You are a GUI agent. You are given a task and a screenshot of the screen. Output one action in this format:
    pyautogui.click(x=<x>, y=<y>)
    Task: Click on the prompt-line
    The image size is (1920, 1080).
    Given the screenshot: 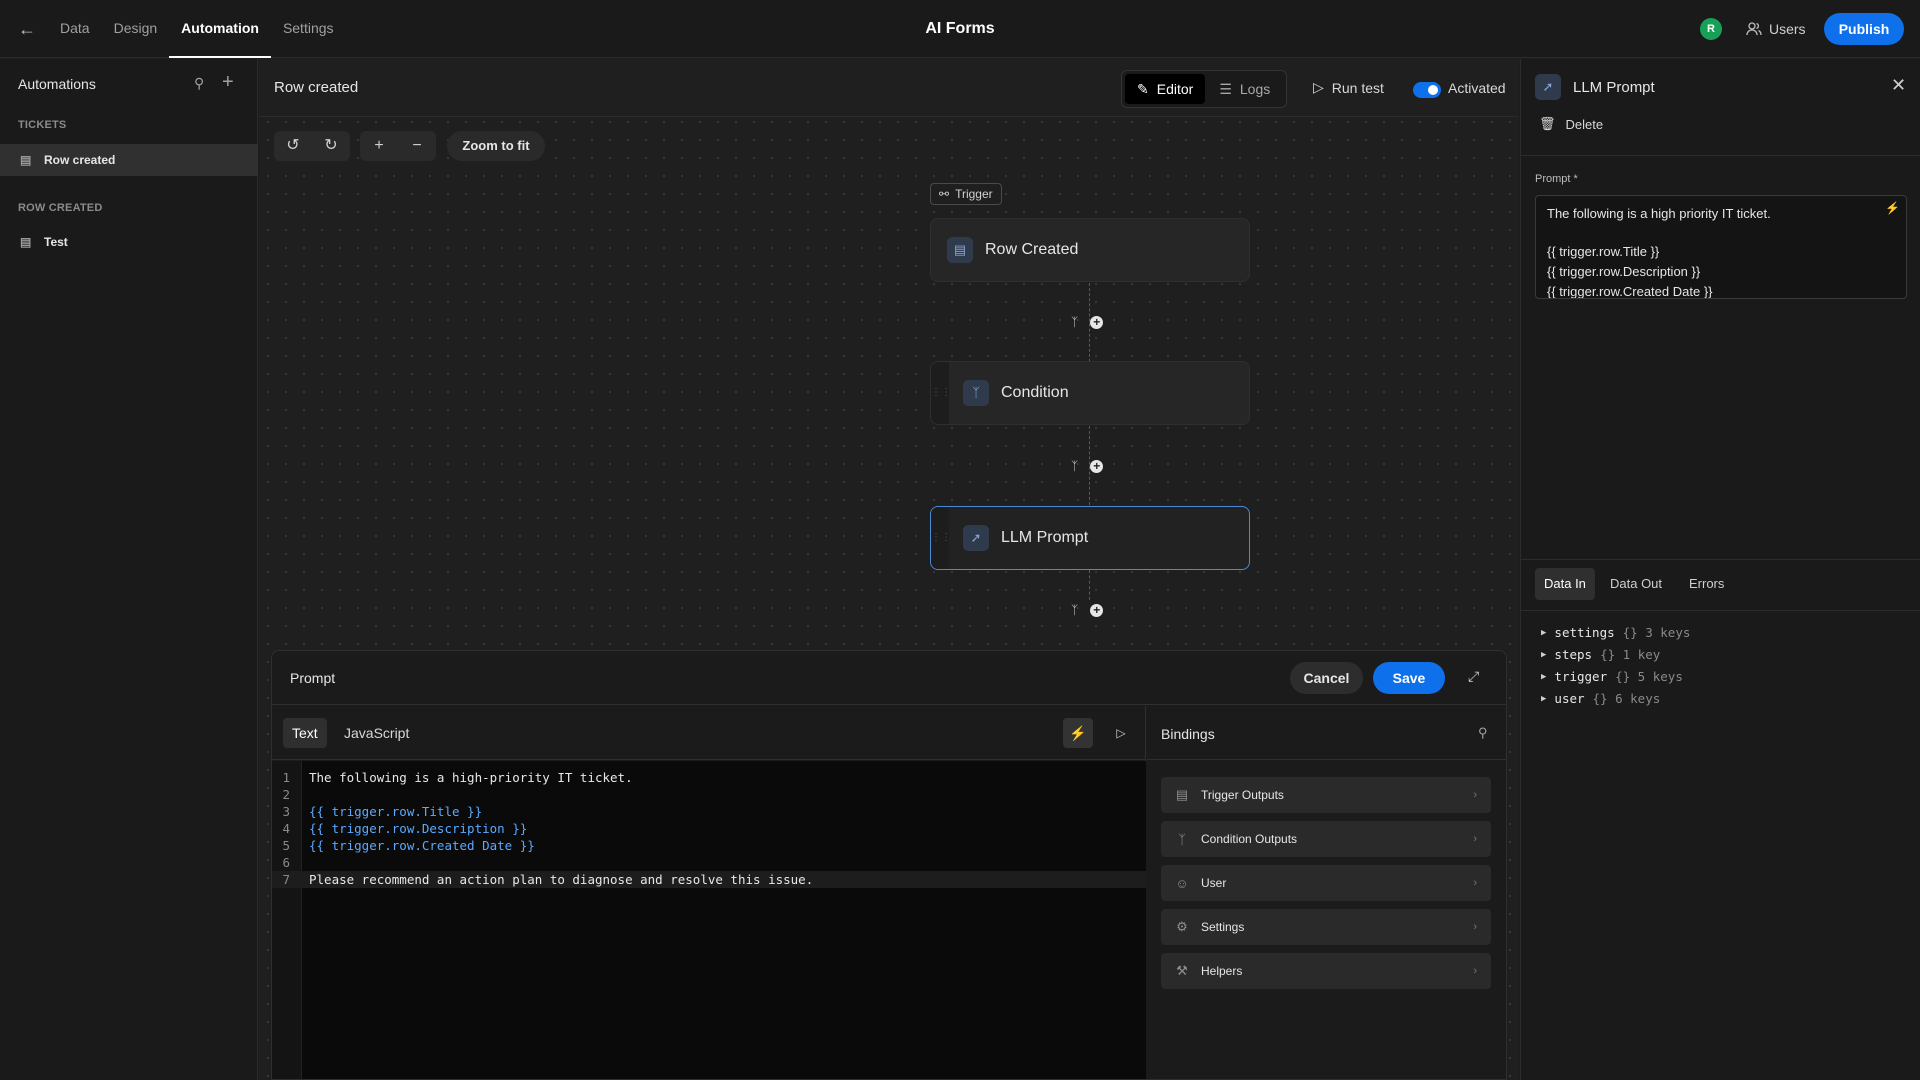 What is the action you would take?
    pyautogui.click(x=1721, y=233)
    